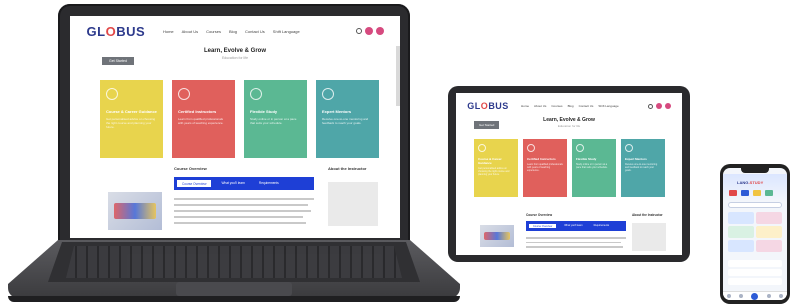 The width and height of the screenshot is (798, 306). I want to click on phone-hero, so click(755, 188).